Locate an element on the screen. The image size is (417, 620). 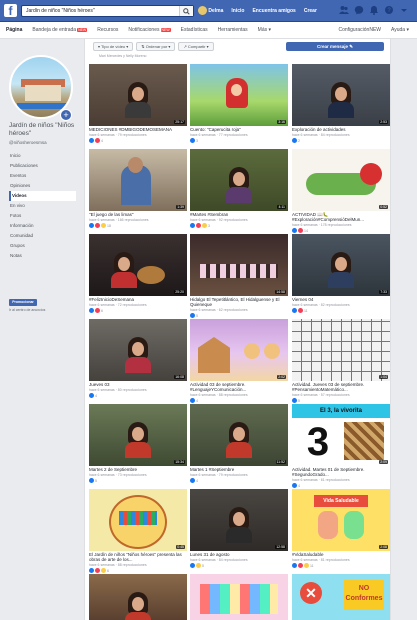
video-thumbnail: 7:33 is located at coordinates (341, 265).